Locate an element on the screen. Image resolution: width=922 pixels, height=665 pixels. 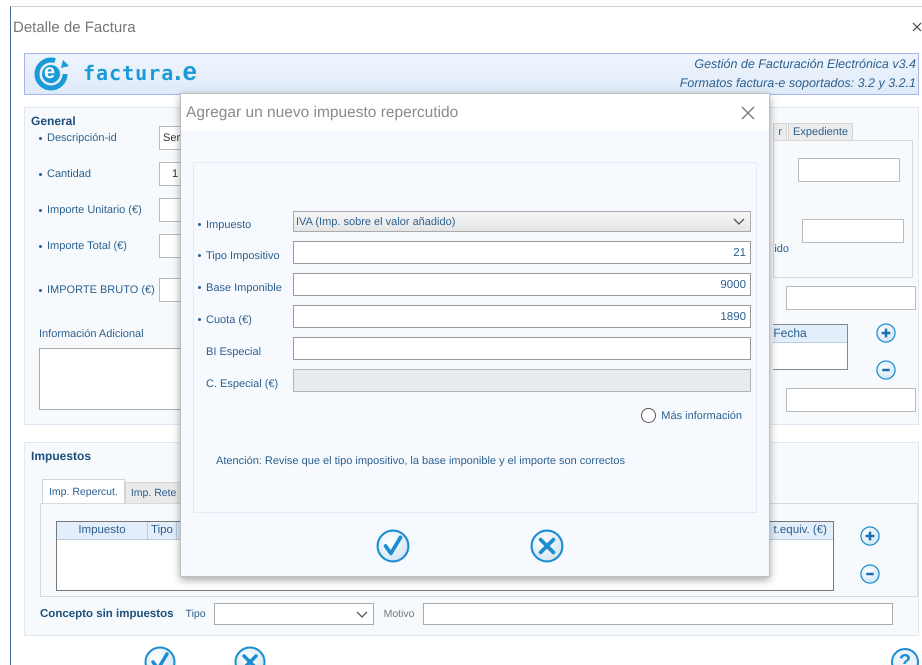
field-label: Tipo Impositivo is located at coordinates (243, 256).